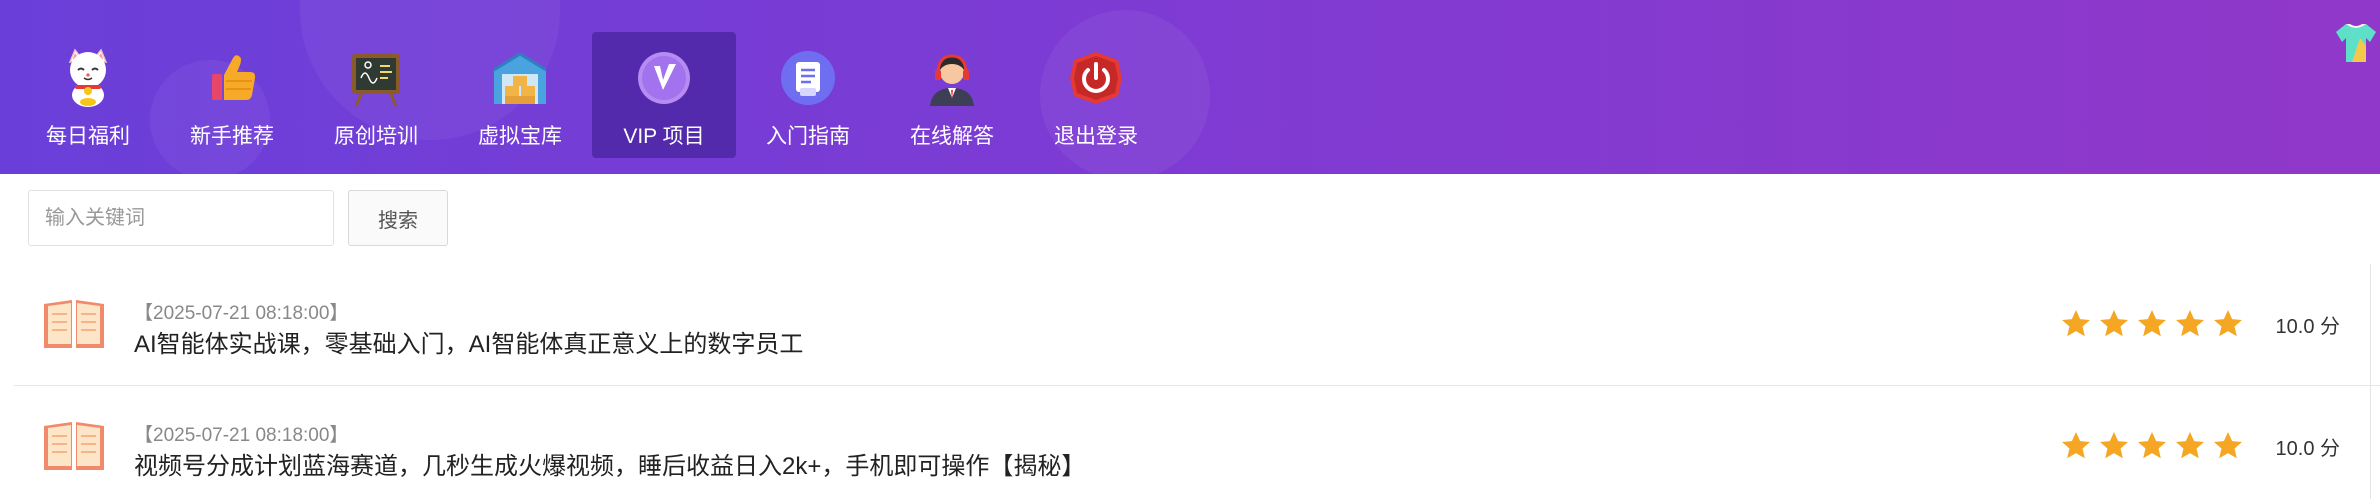 This screenshot has height=499, width=2380. I want to click on nav-item-getting-started: 入门指南, so click(808, 95).